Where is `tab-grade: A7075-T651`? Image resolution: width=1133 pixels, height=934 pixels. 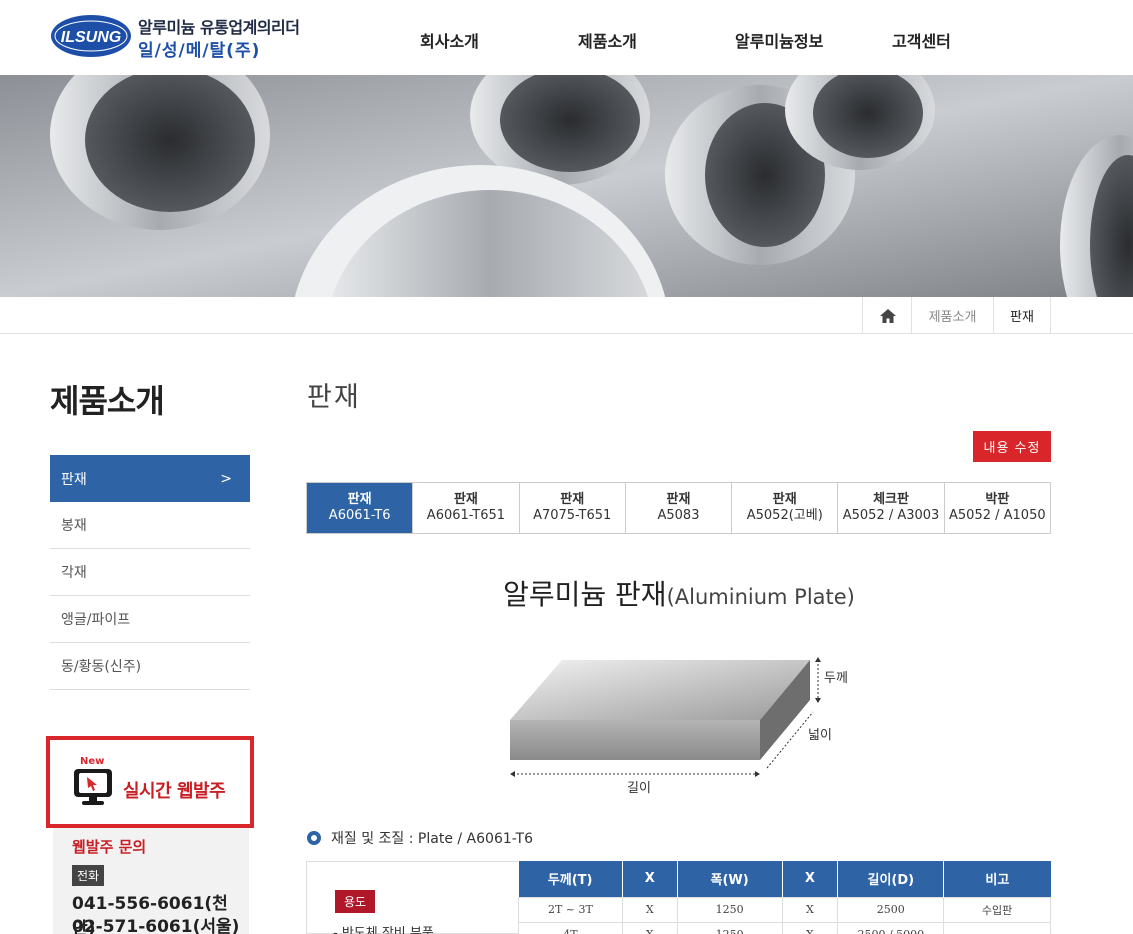 tab-grade: A7075-T651 is located at coordinates (572, 515).